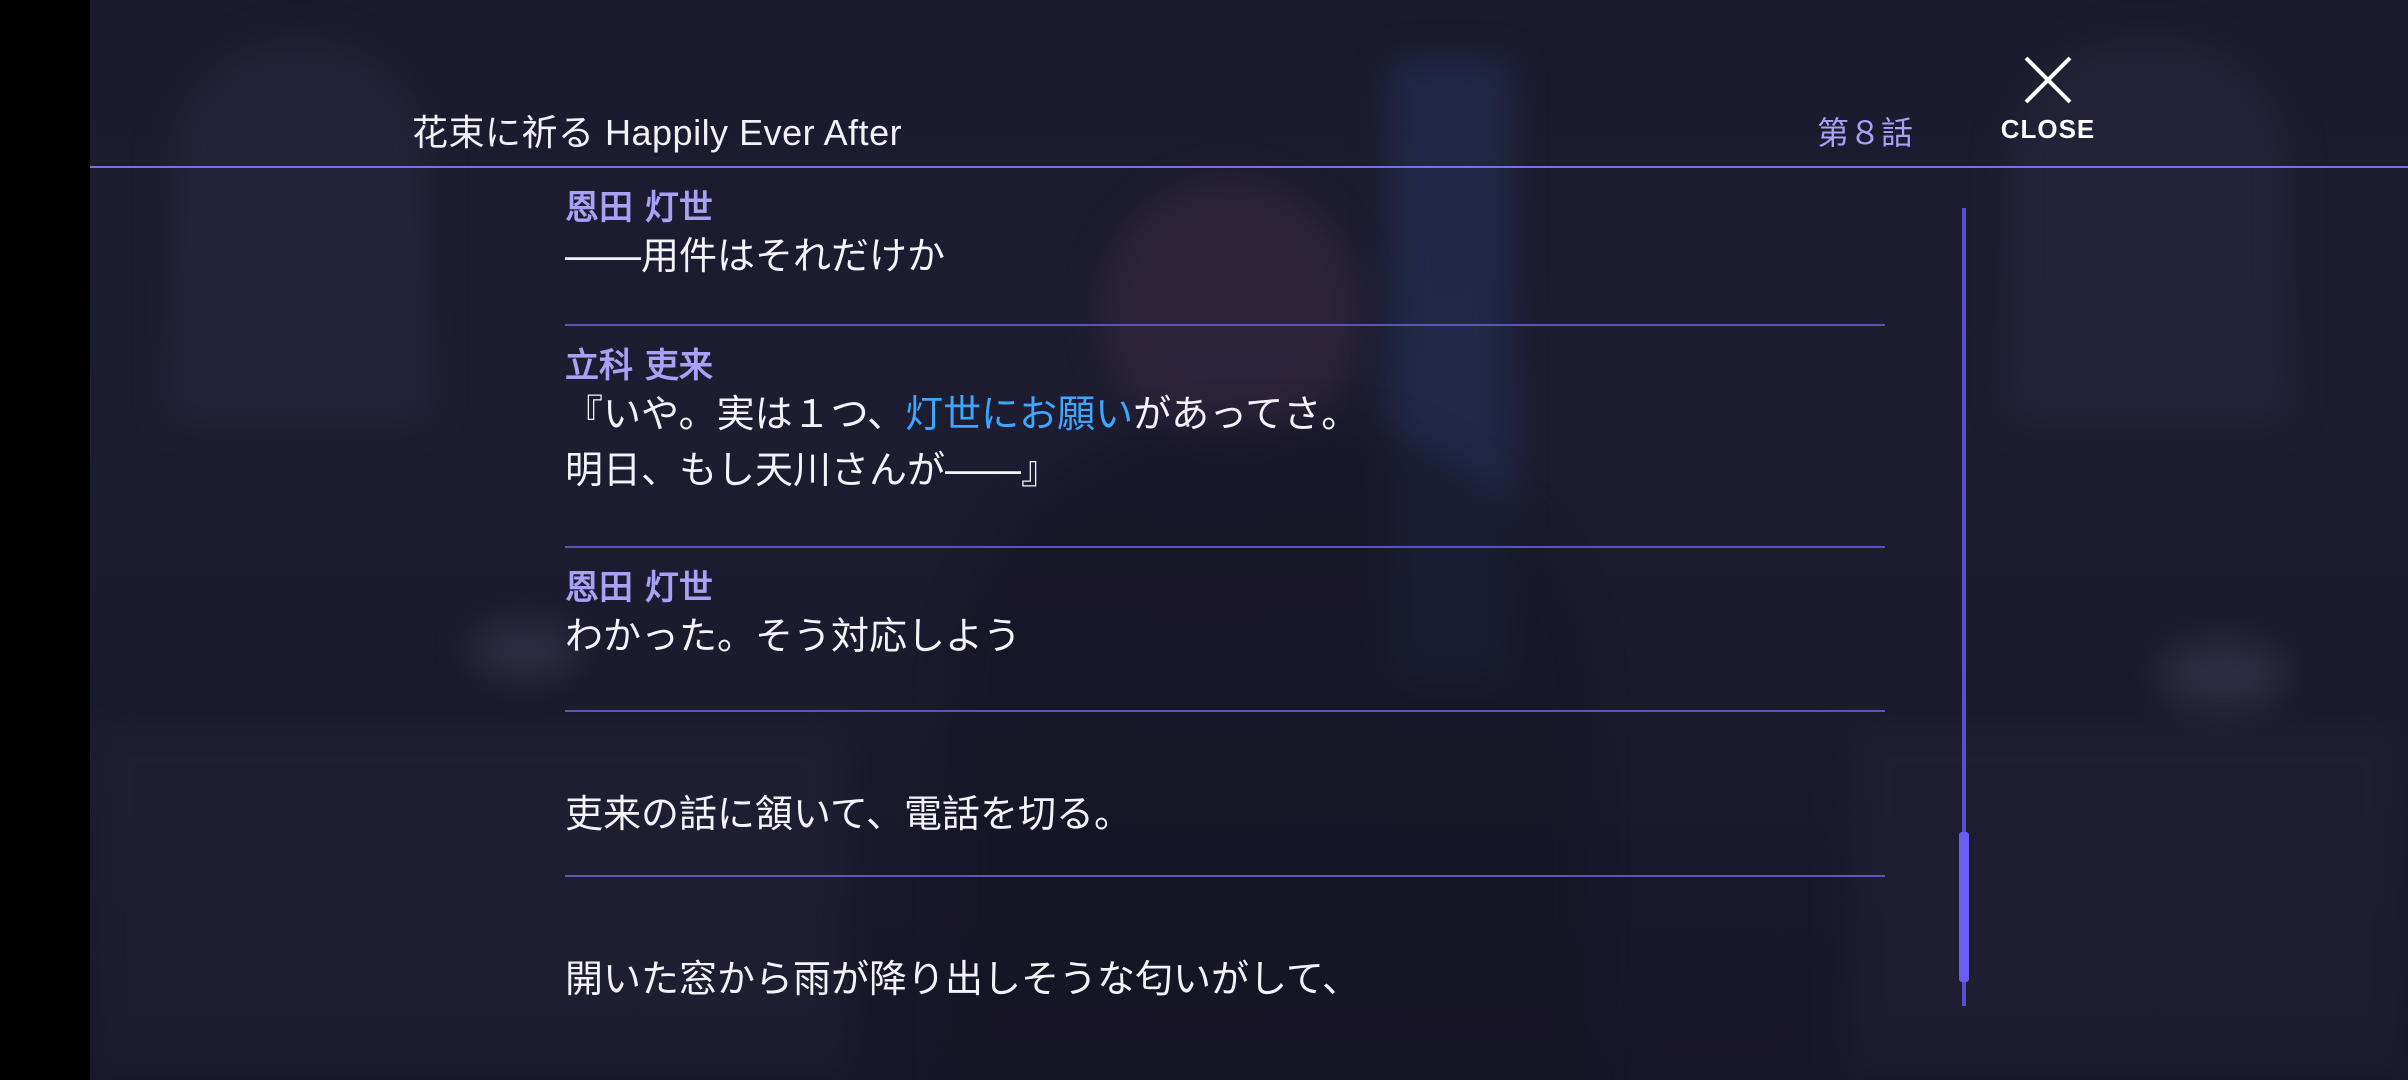 The image size is (2408, 1080). I want to click on dialogue-line: 明日、もし天川さんが――』, so click(812, 470).